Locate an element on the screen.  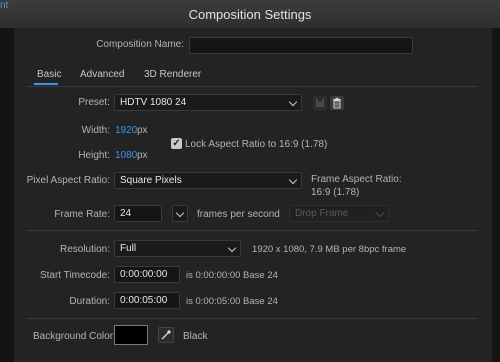
lock-aspect-label: Lock Aspect Ratio to 16:9 (1.78) is located at coordinates (256, 144).